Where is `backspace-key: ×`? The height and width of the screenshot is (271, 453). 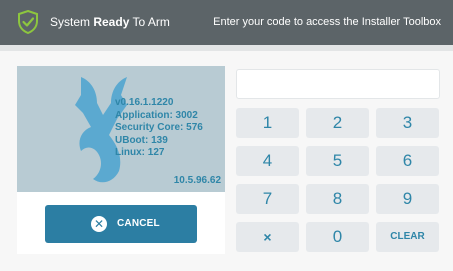 backspace-key: × is located at coordinates (267, 237).